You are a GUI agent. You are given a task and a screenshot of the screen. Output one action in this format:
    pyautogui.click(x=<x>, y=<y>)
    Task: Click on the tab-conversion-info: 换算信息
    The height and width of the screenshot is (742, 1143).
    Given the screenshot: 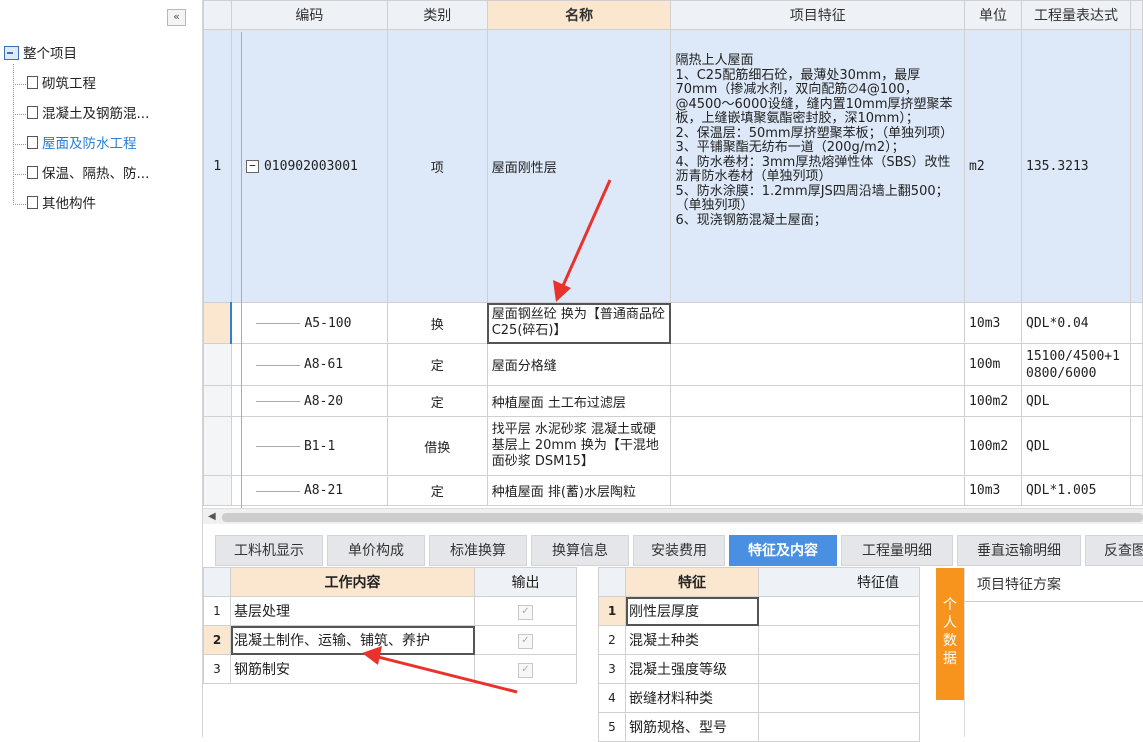 What is the action you would take?
    pyautogui.click(x=580, y=550)
    